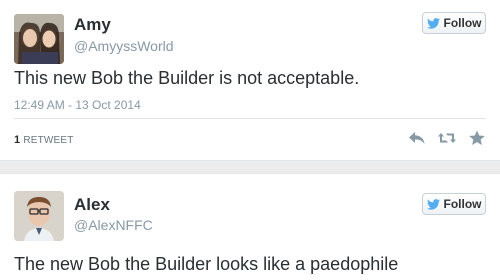 This screenshot has height=280, width=500. I want to click on retweet-count-number: 1, so click(17, 140).